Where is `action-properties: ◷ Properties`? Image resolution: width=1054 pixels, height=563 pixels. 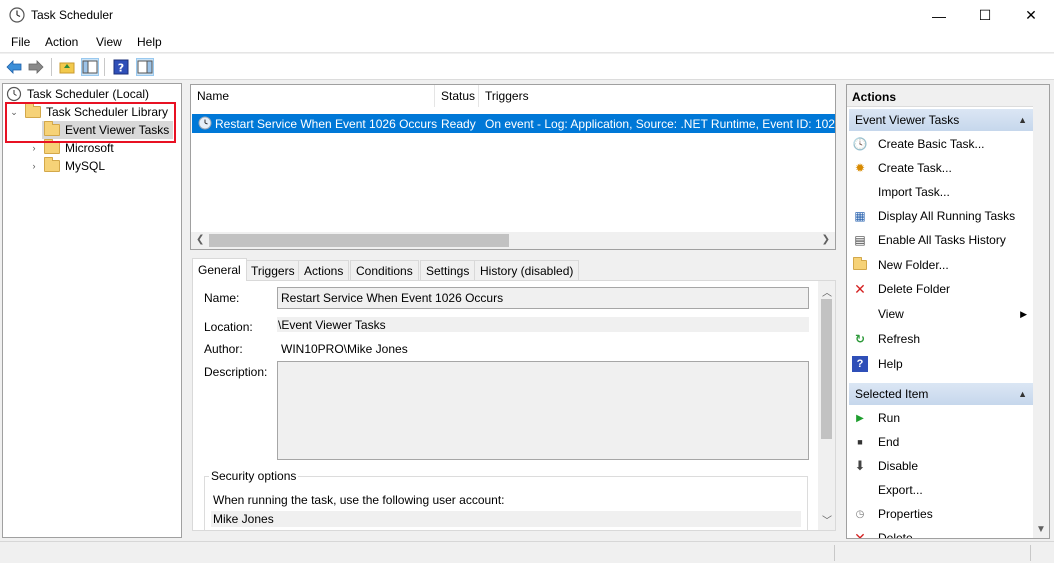
action-properties: ◷ Properties is located at coordinates (940, 514).